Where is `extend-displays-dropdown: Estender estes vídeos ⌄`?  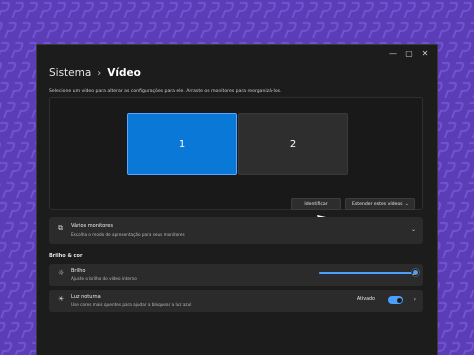
extend-displays-dropdown: Estender estes vídeos ⌄ is located at coordinates (380, 204).